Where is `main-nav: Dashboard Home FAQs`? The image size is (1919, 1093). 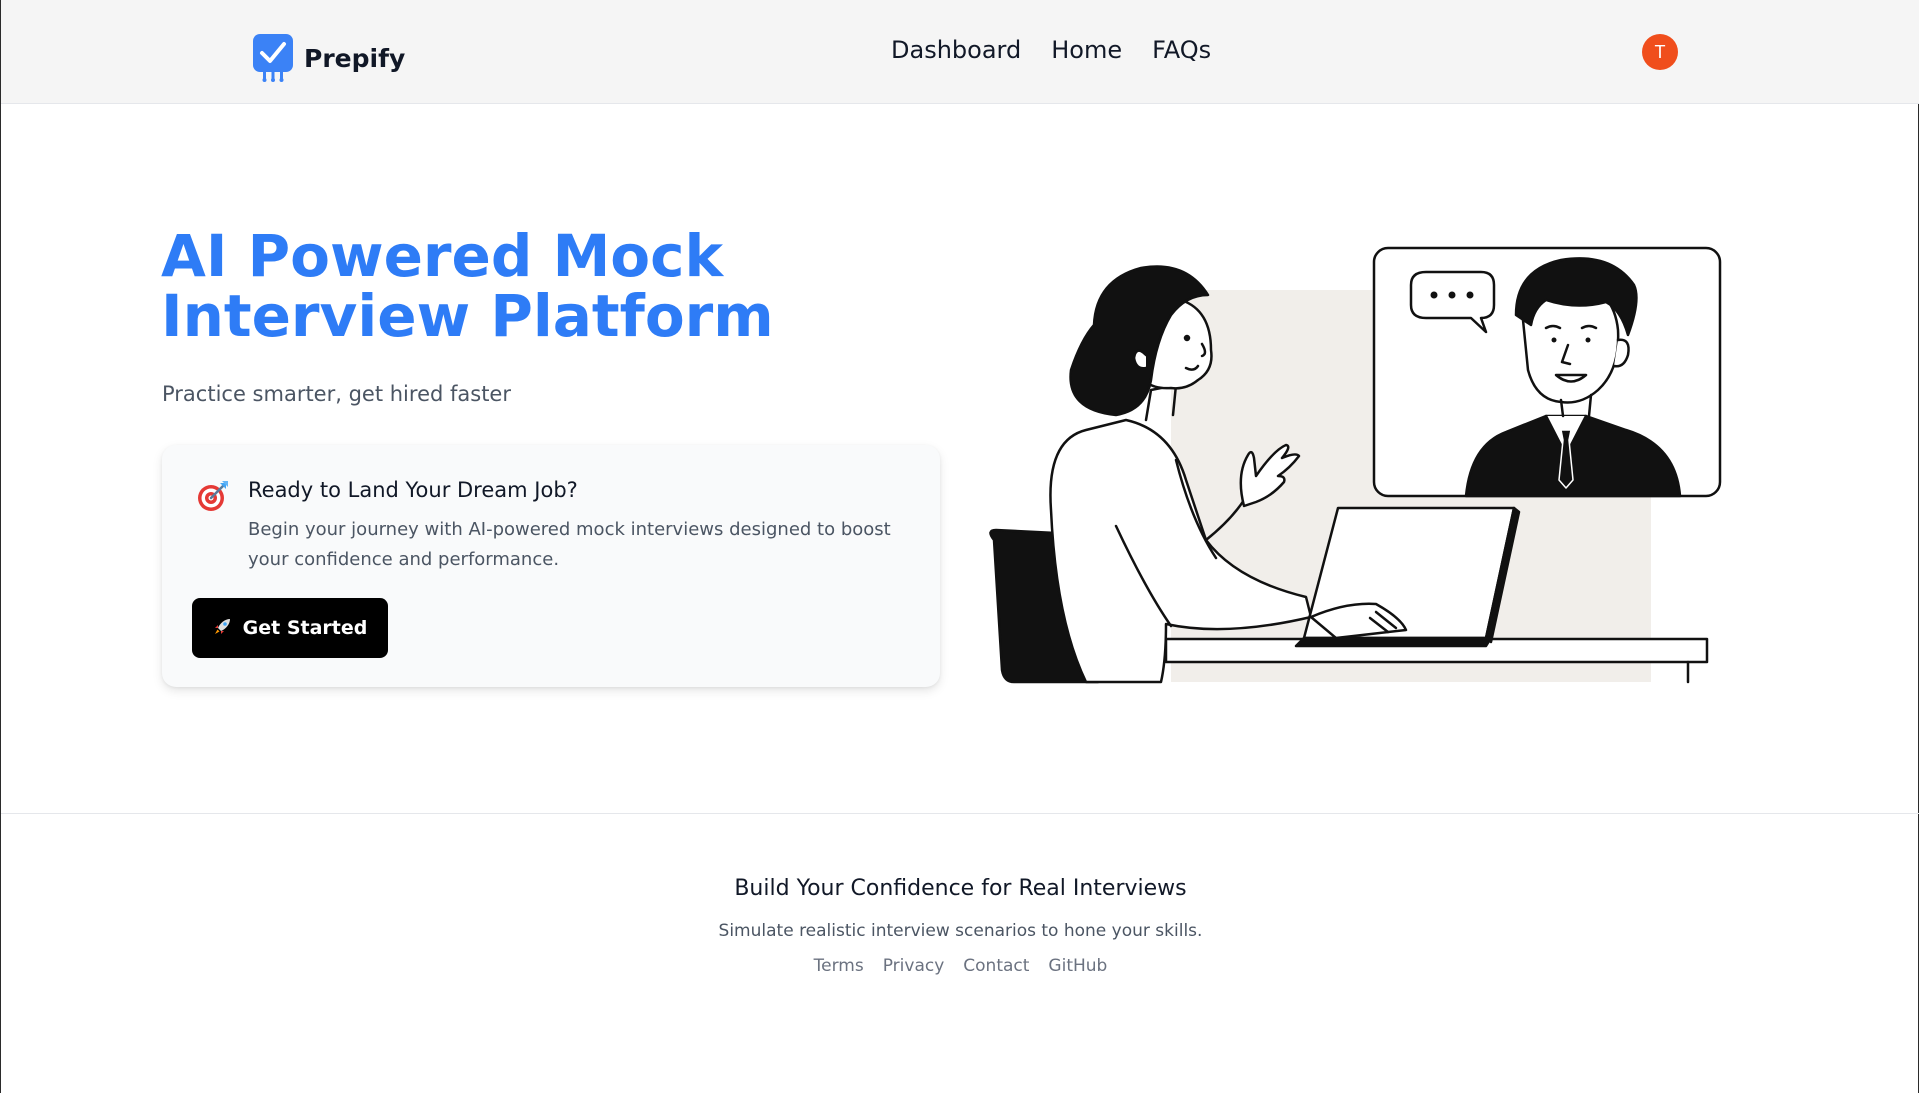 main-nav: Dashboard Home FAQs is located at coordinates (1051, 50).